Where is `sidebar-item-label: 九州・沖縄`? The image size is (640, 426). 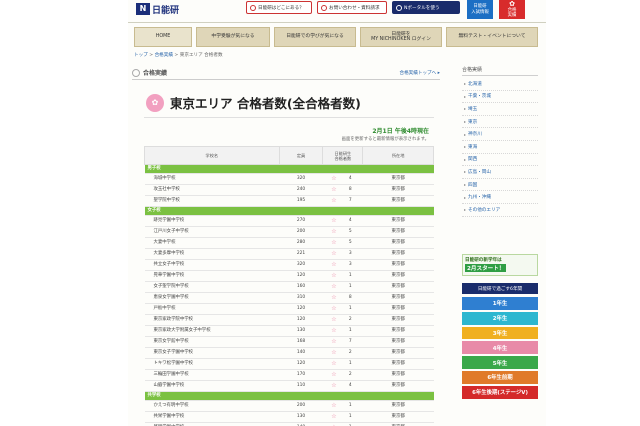 sidebar-item-label: 九州・沖縄 is located at coordinates (479, 198).